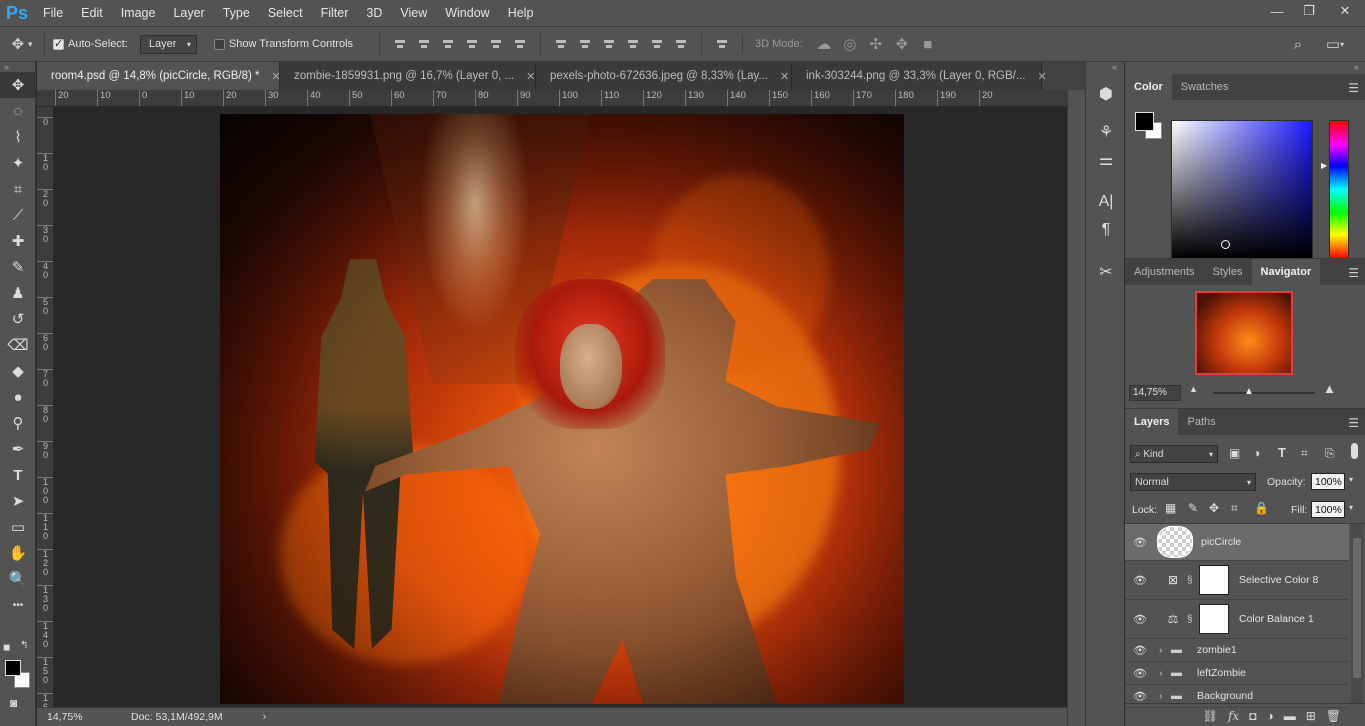 This screenshot has height=726, width=1365. What do you see at coordinates (1339, 189) in the screenshot?
I see `hue-slider` at bounding box center [1339, 189].